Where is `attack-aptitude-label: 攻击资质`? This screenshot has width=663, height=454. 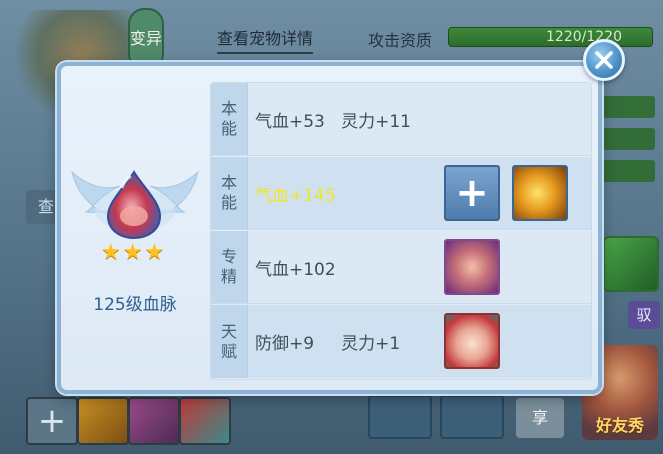
attack-aptitude-label: 攻击资质 is located at coordinates (400, 40).